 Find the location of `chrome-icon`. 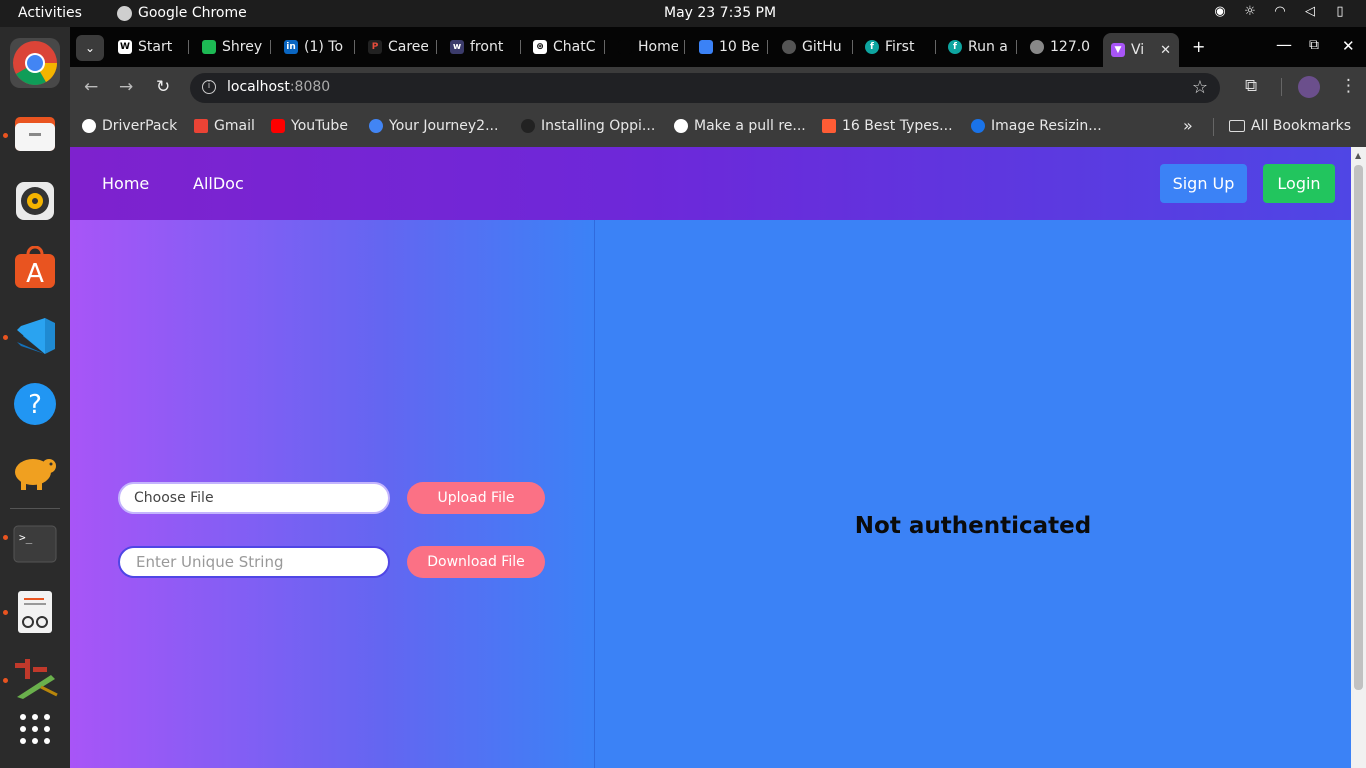

chrome-icon is located at coordinates (35, 63).